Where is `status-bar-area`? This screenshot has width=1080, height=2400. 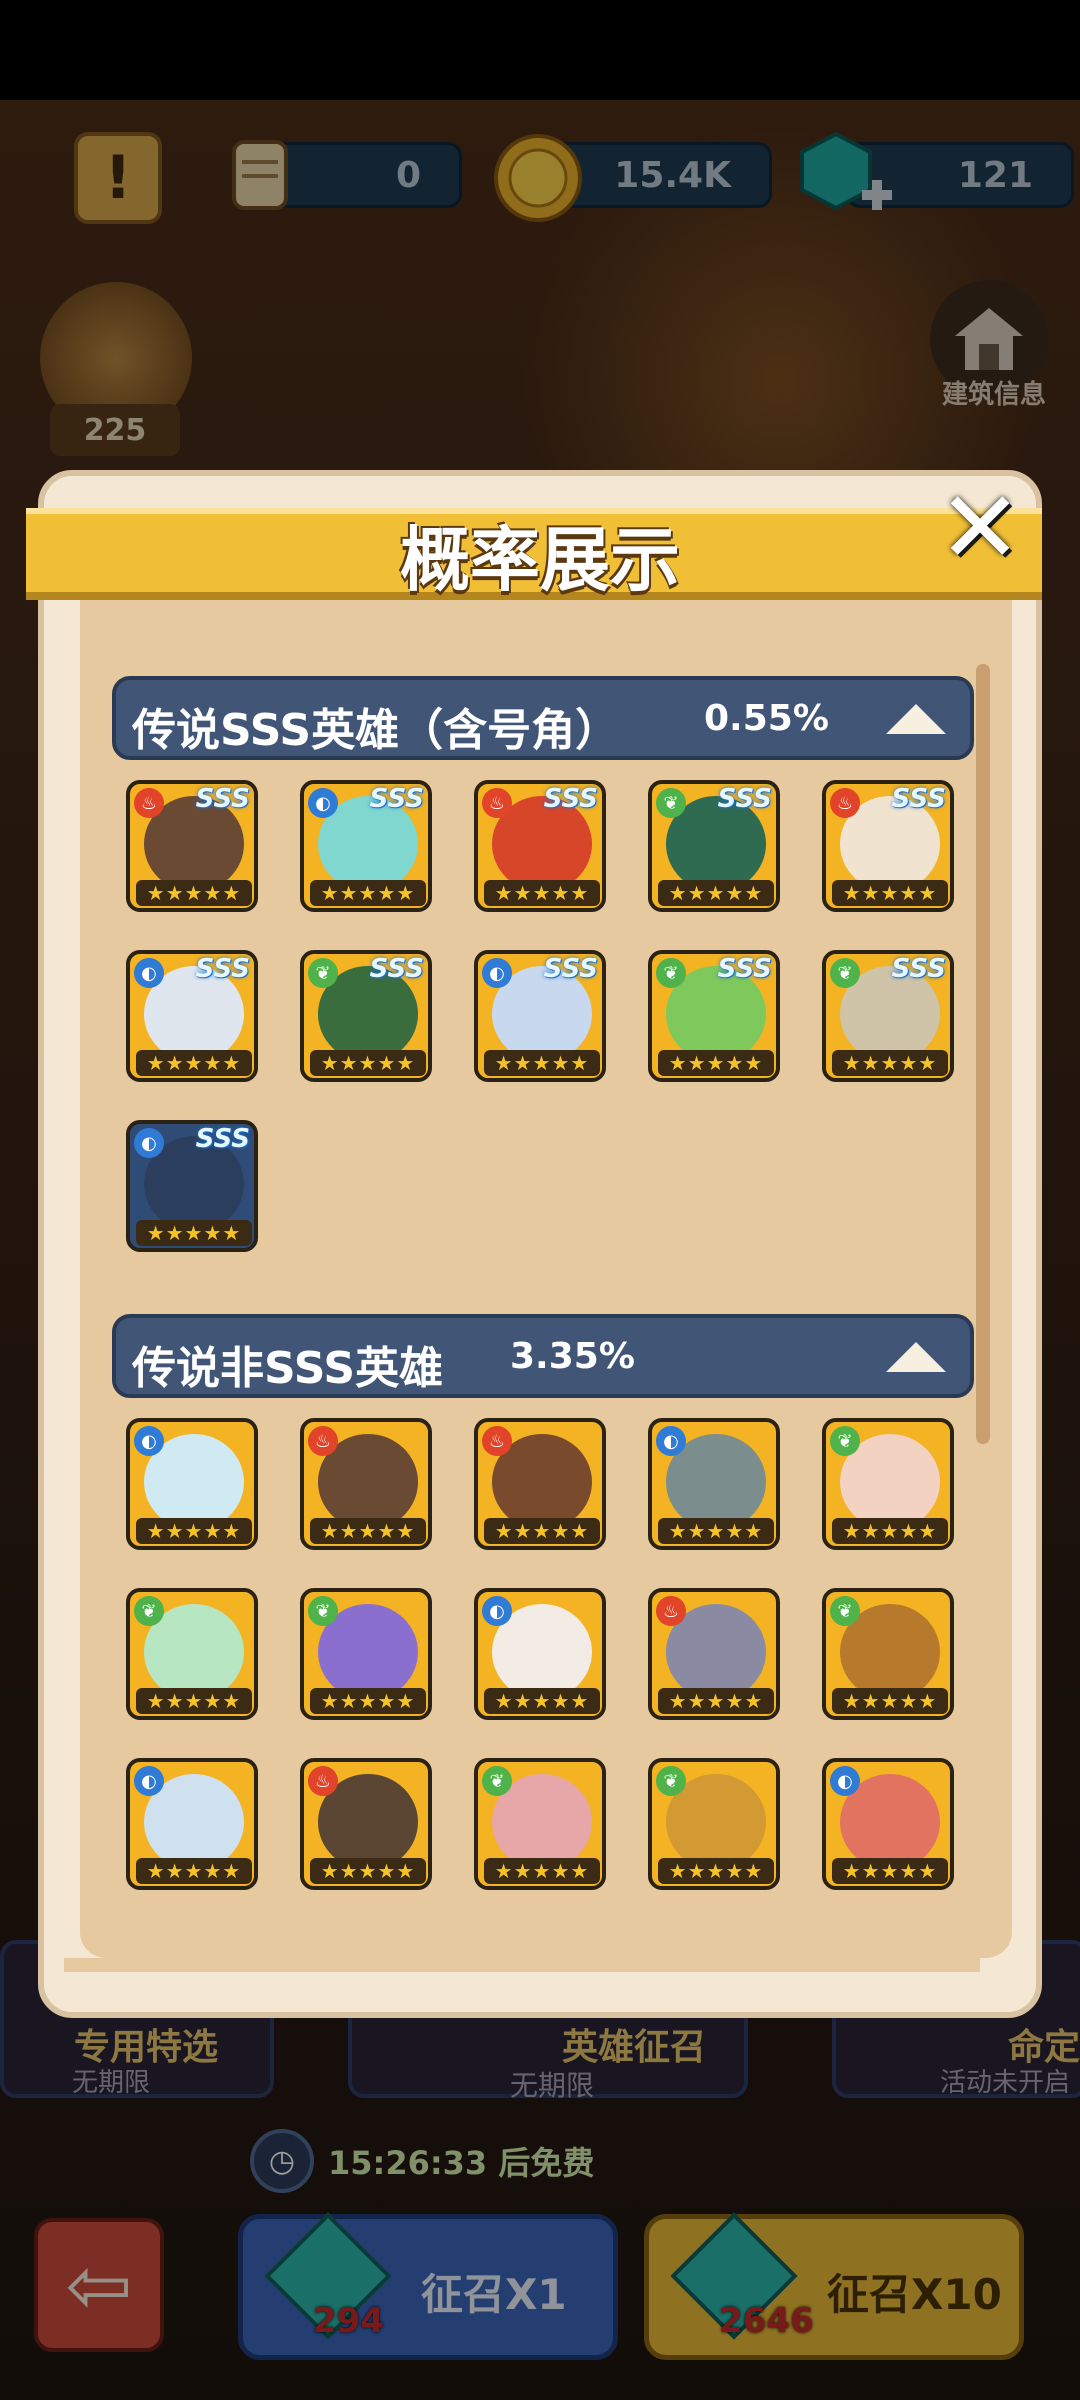 status-bar-area is located at coordinates (540, 50).